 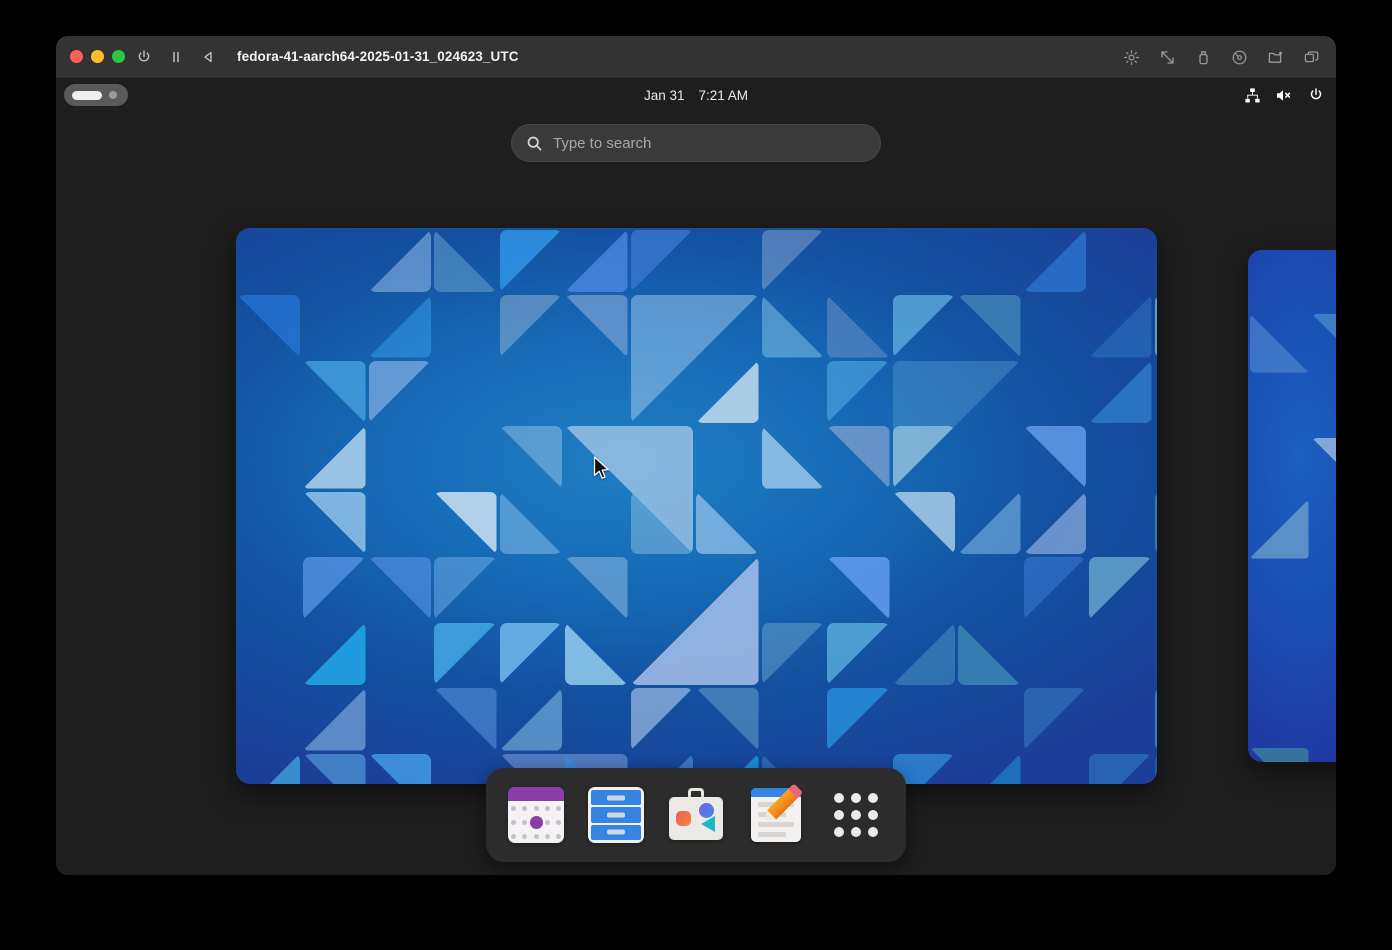 I want to click on shared-folder-icon, so click(x=1275, y=57).